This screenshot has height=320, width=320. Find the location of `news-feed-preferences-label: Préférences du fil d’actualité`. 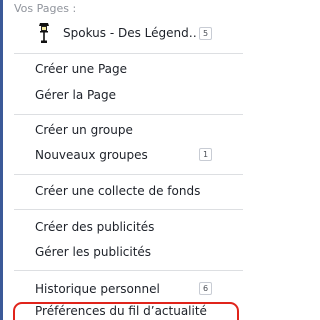

news-feed-preferences-label: Préférences du fil d’actualité is located at coordinates (121, 311).